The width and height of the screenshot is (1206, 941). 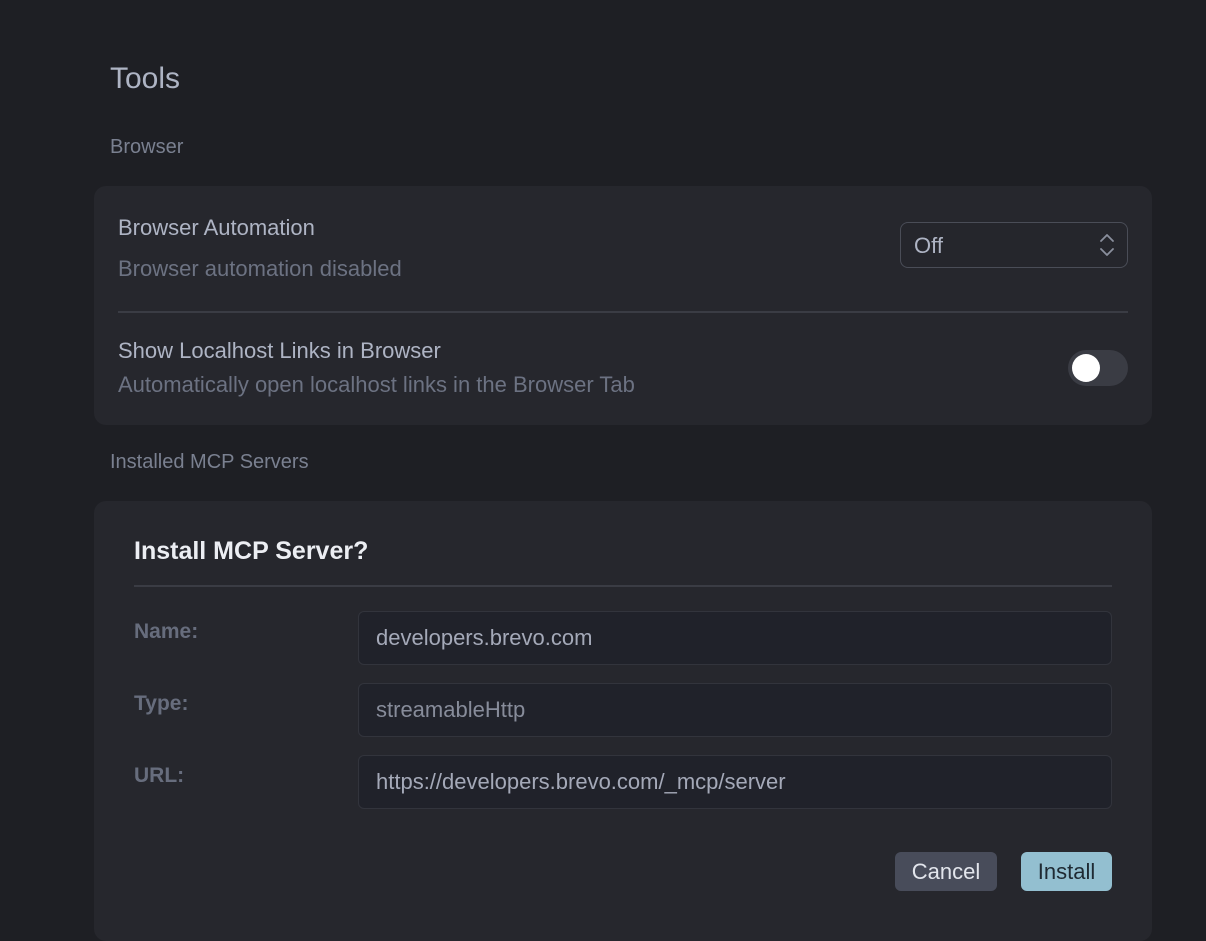 What do you see at coordinates (251, 551) in the screenshot?
I see `dialog-title: Install MCP Server?` at bounding box center [251, 551].